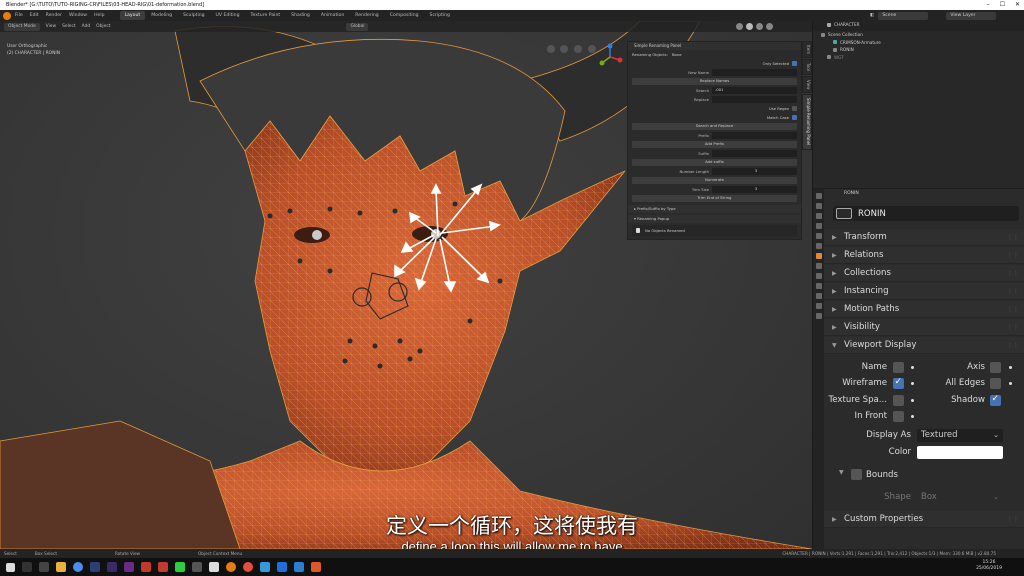 Image resolution: width=1024 pixels, height=576 pixels. I want to click on color-swatch, so click(960, 452).